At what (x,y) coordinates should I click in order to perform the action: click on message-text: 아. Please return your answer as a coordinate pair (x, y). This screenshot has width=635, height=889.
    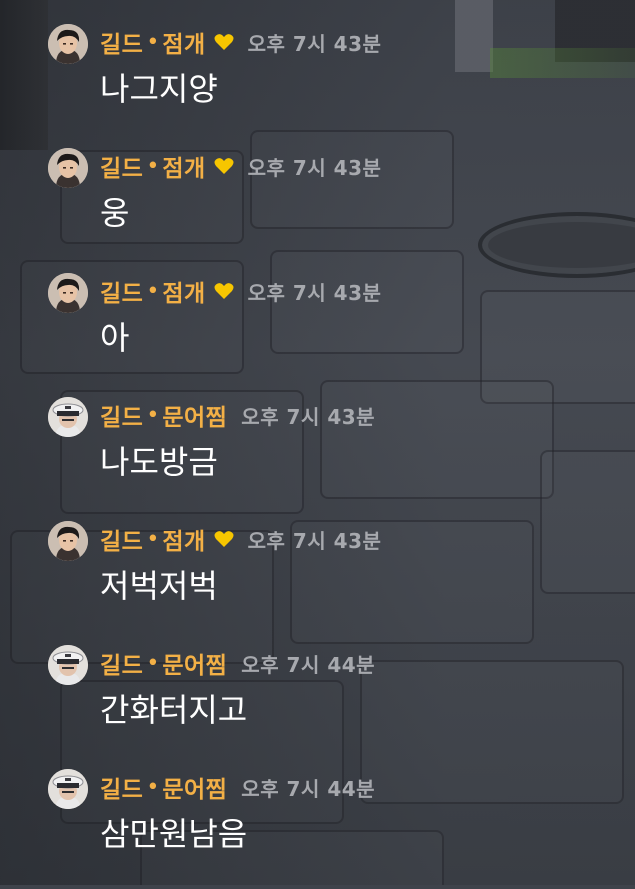
    Looking at the image, I should click on (115, 338).